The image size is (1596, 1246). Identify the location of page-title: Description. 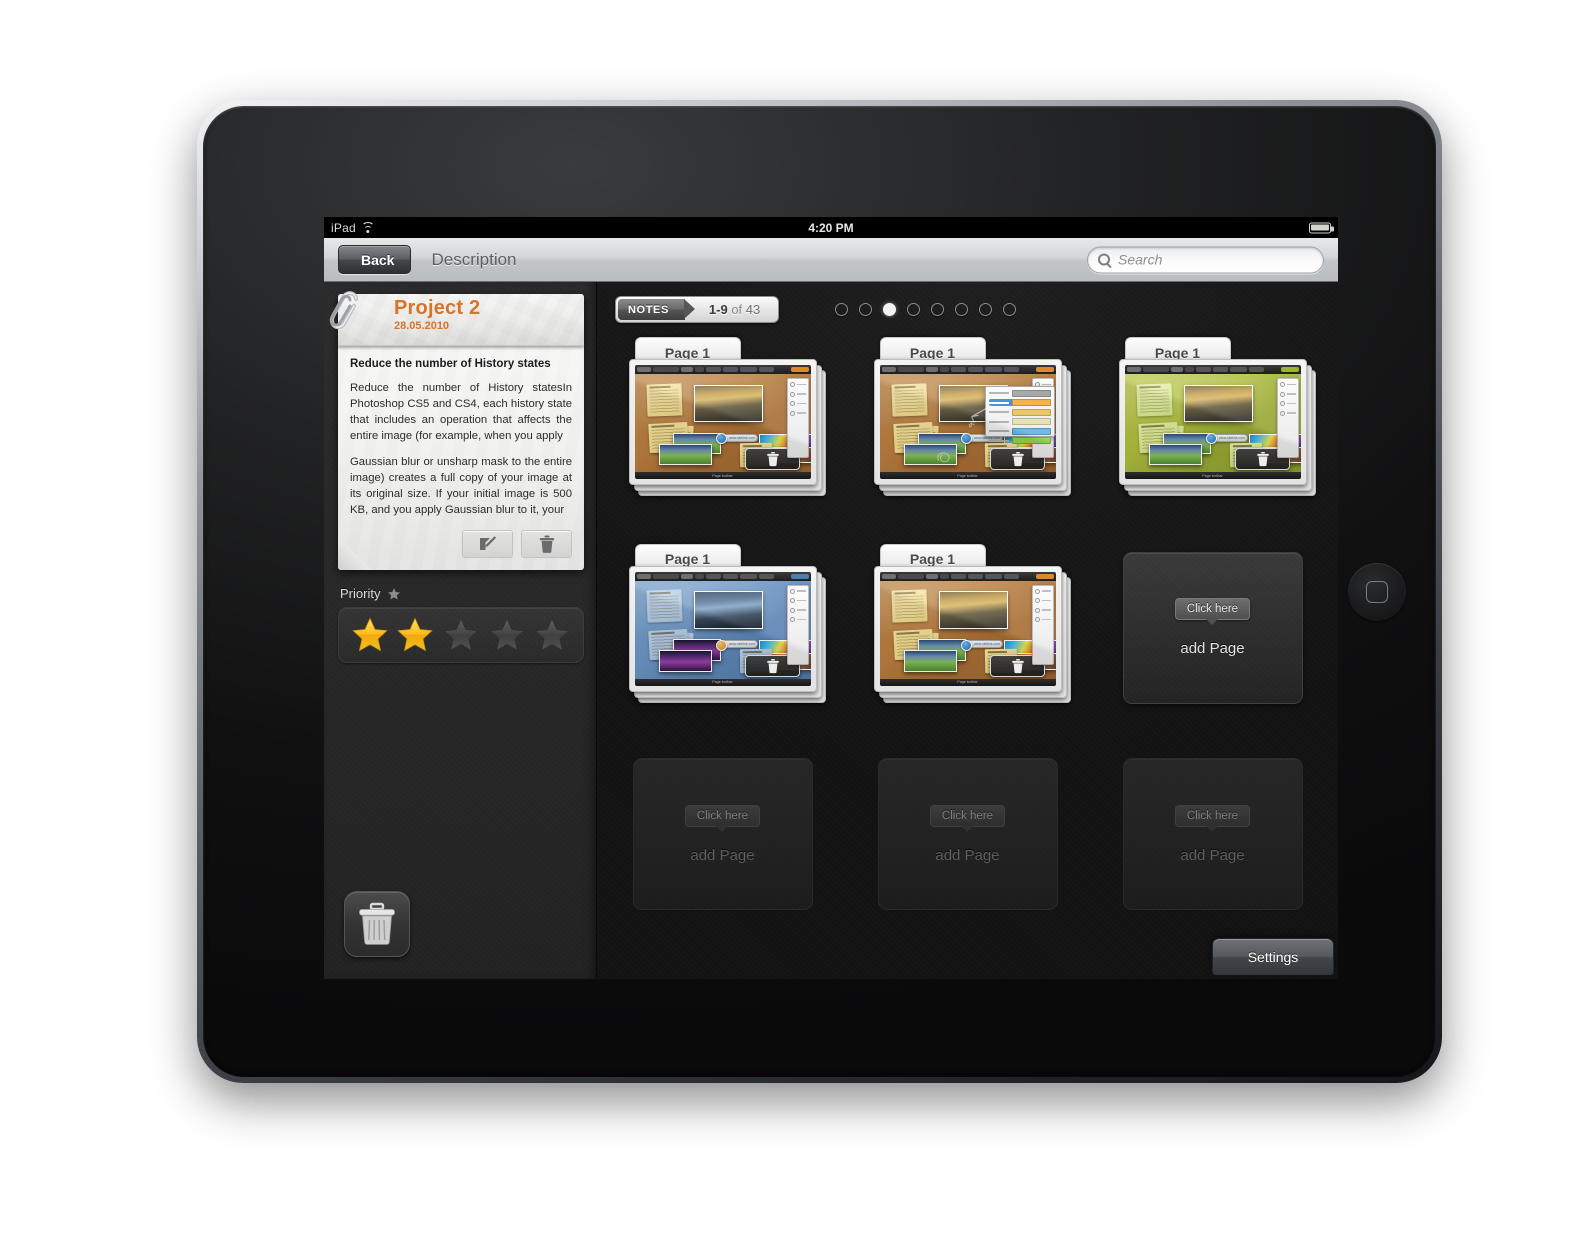
(474, 259).